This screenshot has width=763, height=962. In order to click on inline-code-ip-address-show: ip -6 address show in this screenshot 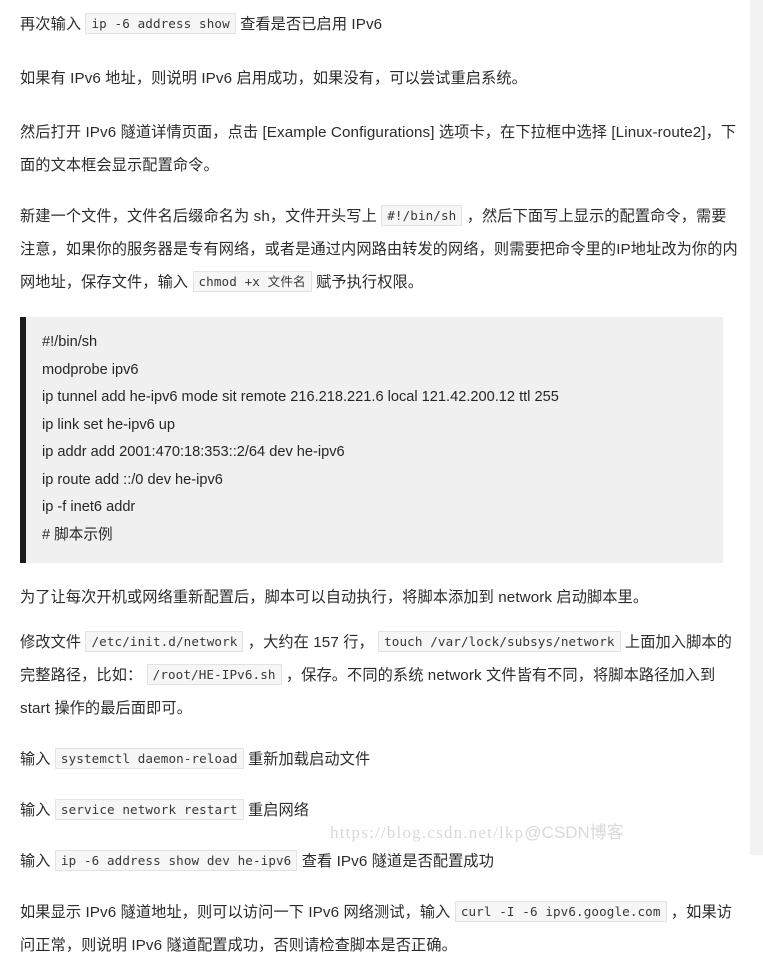, I will do `click(160, 23)`.